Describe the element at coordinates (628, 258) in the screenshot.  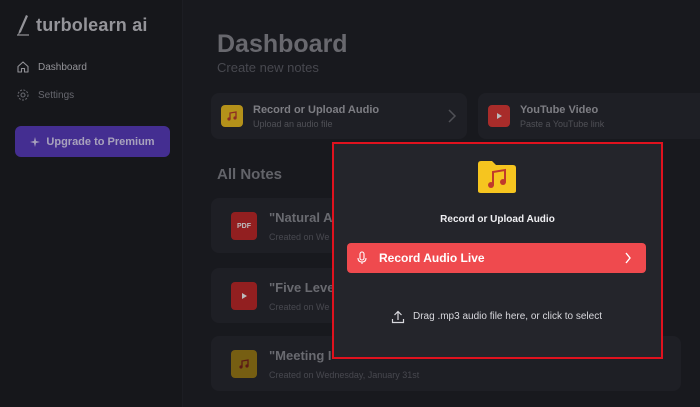
I see `chevron-right-icon` at that location.